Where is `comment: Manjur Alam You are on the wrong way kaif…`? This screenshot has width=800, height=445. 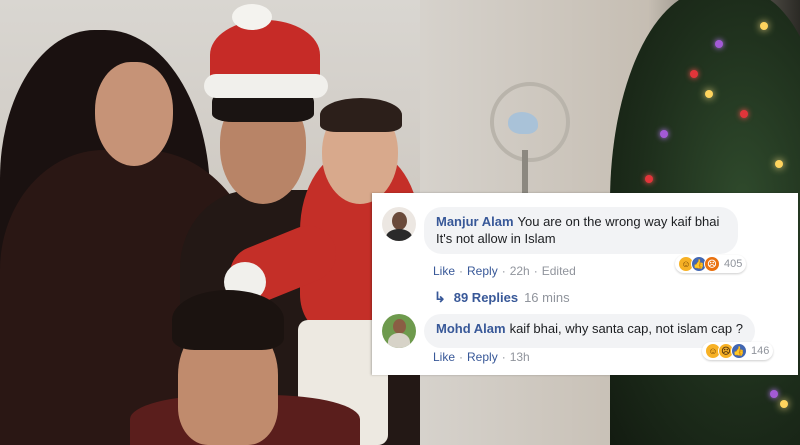 comment: Manjur Alam You are on the wrong way kaif… is located at coordinates (560, 230).